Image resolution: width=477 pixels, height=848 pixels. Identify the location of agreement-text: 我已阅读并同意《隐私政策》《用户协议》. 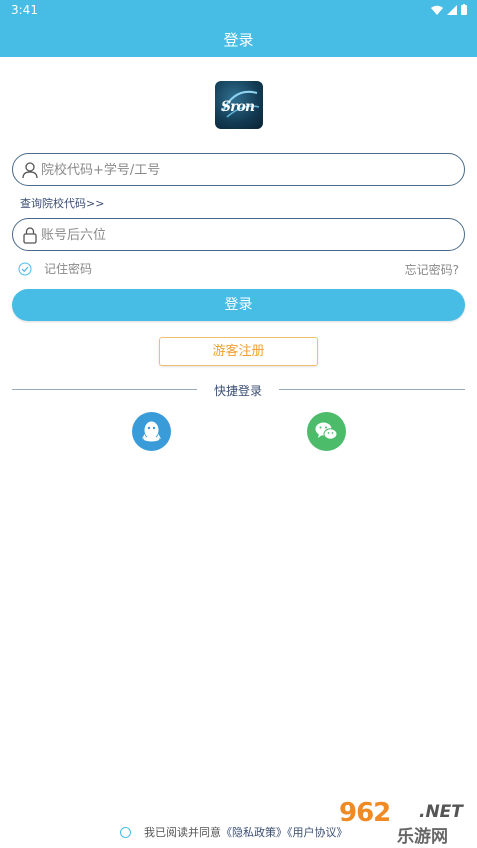
(246, 832).